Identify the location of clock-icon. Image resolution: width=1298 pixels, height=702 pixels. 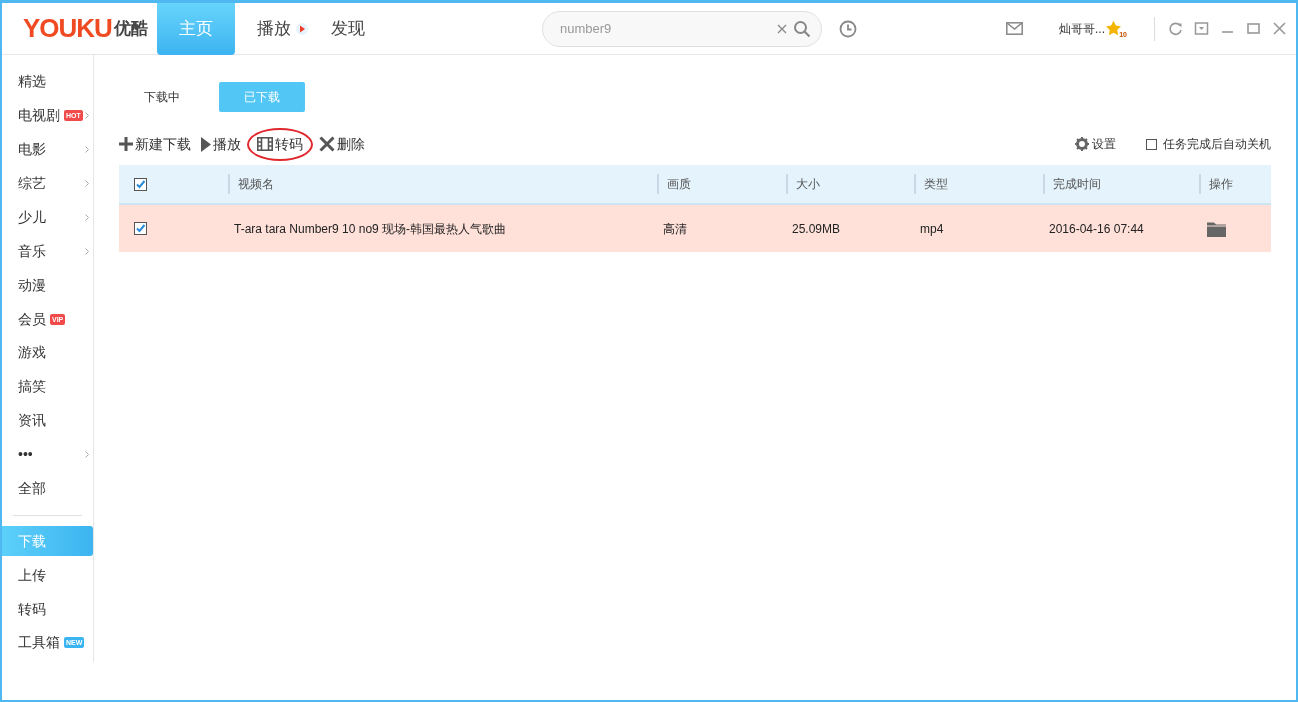
(848, 28).